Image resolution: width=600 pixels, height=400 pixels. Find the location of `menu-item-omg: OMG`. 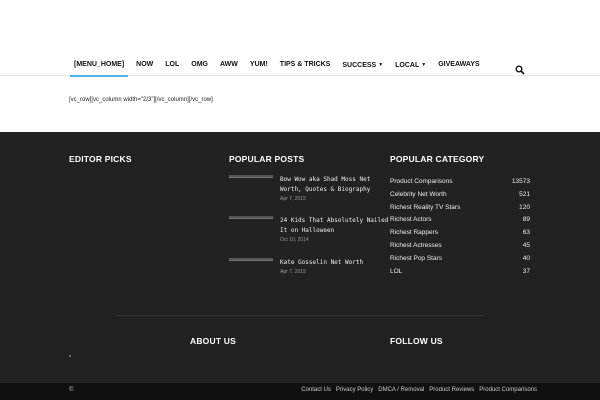

menu-item-omg: OMG is located at coordinates (199, 65).